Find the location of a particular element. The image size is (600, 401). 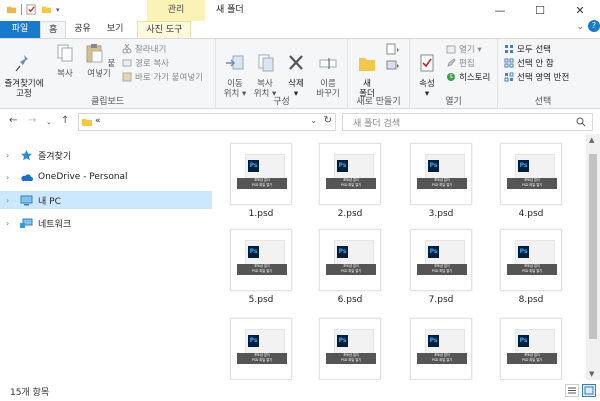

properties-check-icon is located at coordinates (31, 9).